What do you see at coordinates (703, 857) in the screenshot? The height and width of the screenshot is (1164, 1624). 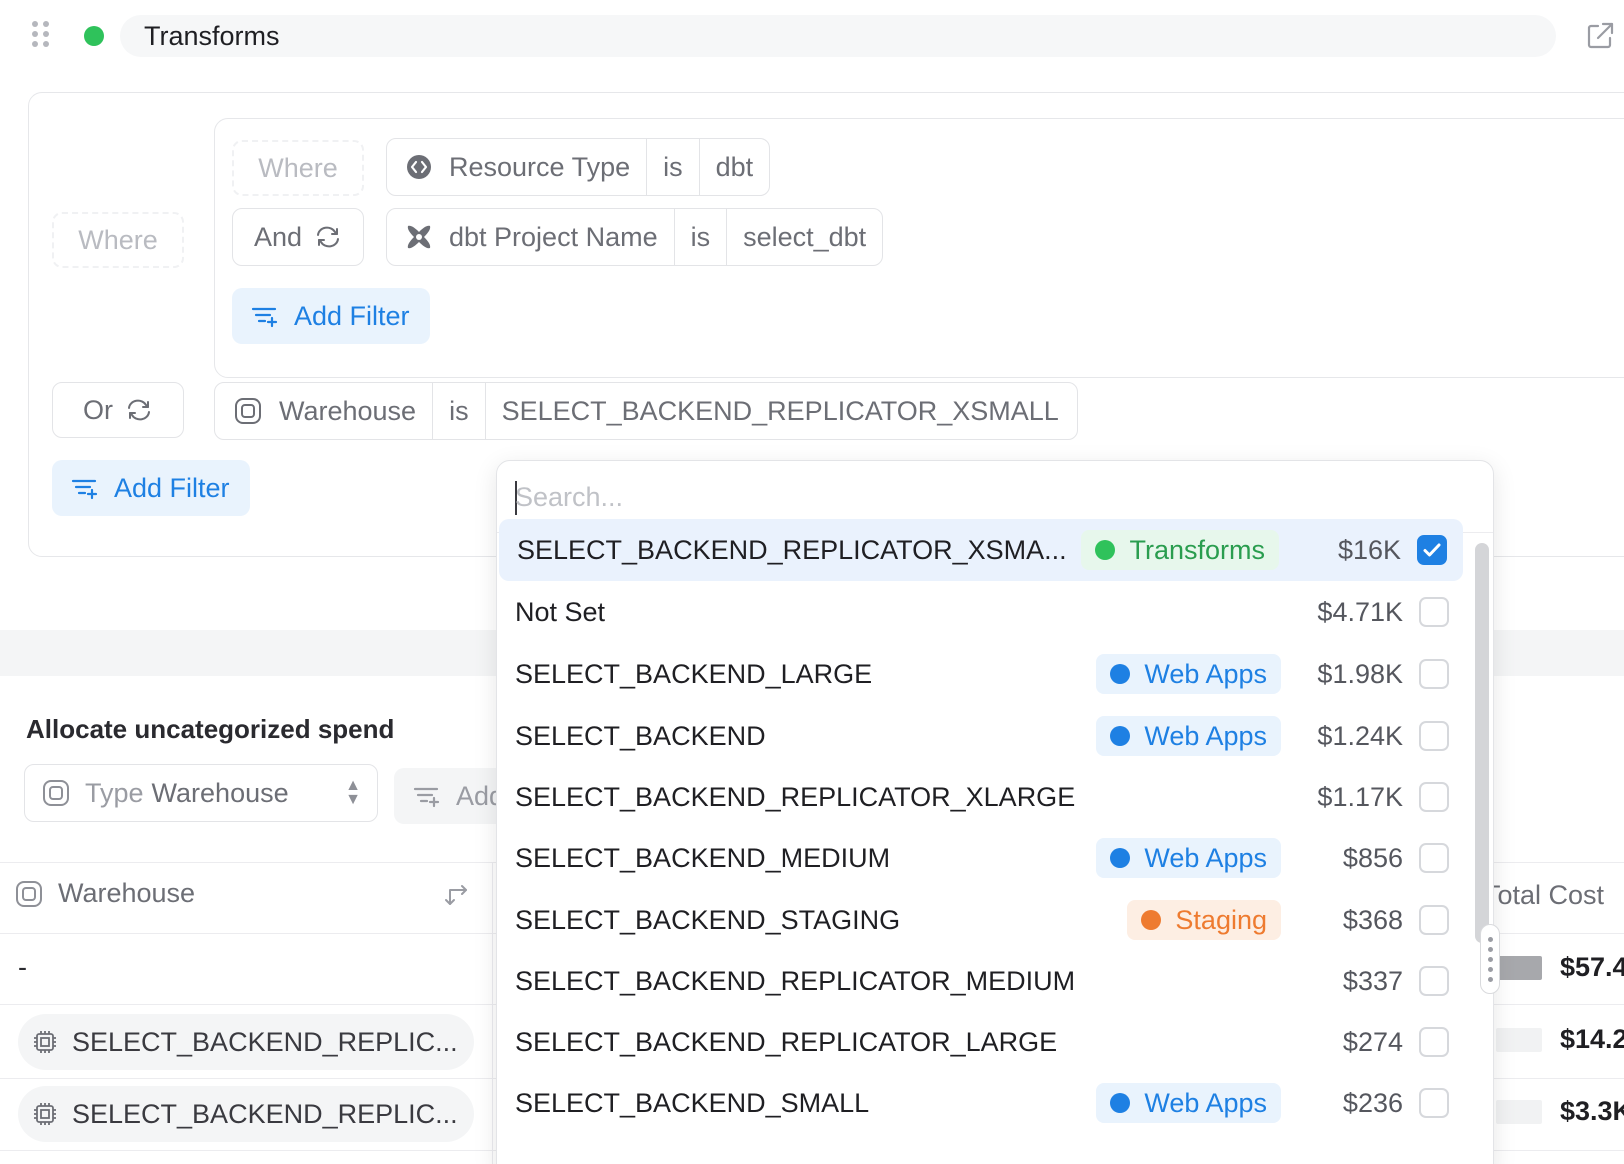 I see `option-name: SELECT_BACKEND_MEDIUM` at bounding box center [703, 857].